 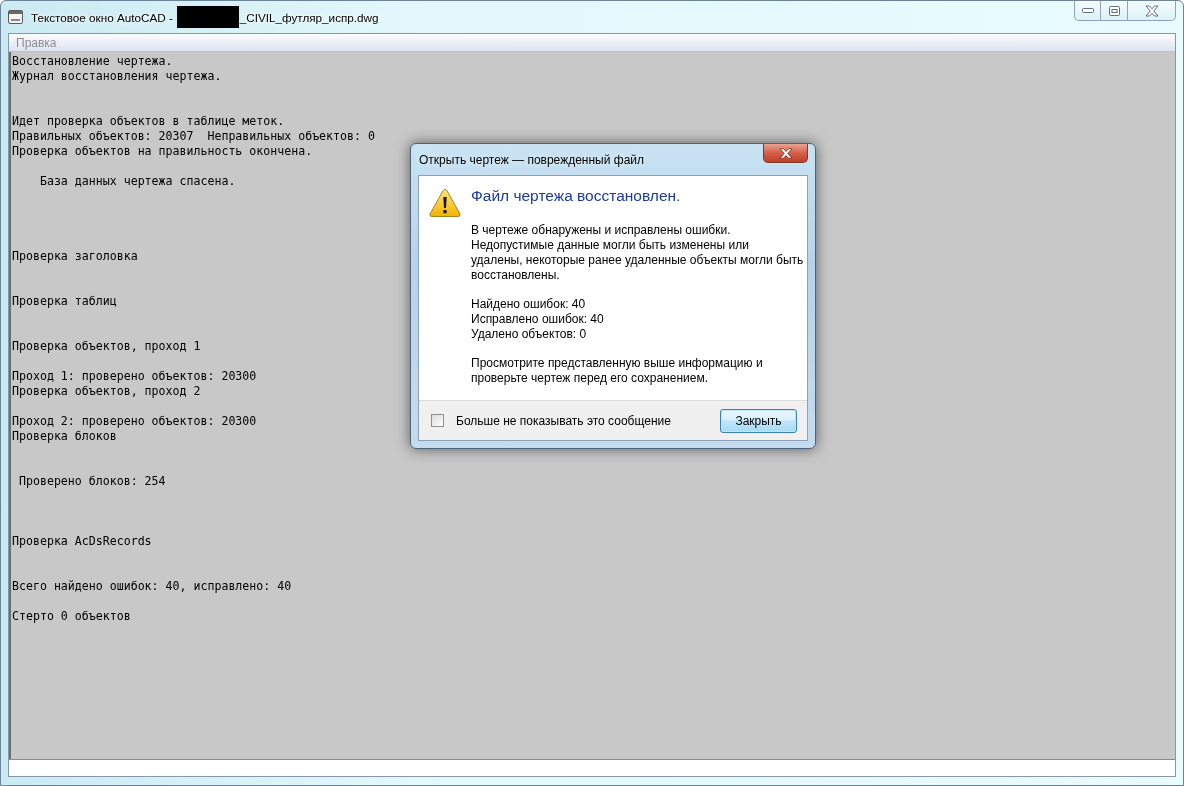 What do you see at coordinates (537, 319) in the screenshot?
I see `dialog-message: Найдено ошибок: 40 Исправлено ошибок: 40 Удалено объектов: 0` at bounding box center [537, 319].